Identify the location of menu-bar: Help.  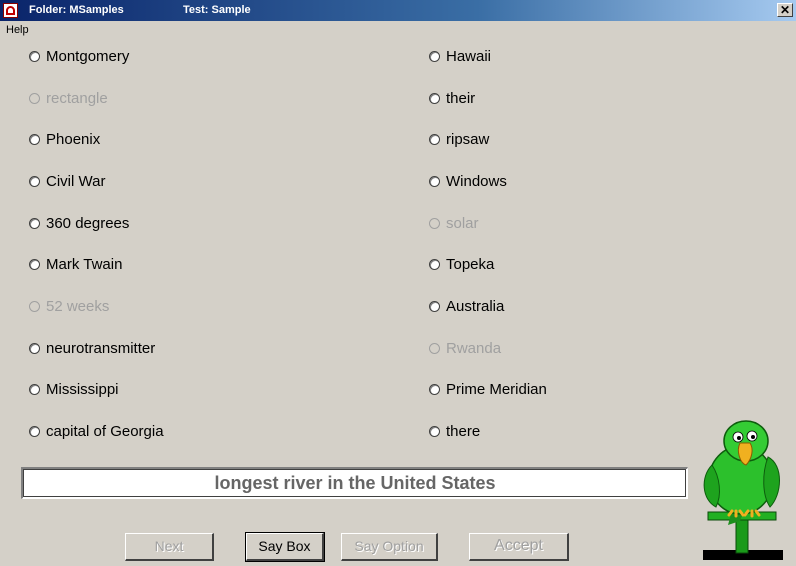
(398, 30).